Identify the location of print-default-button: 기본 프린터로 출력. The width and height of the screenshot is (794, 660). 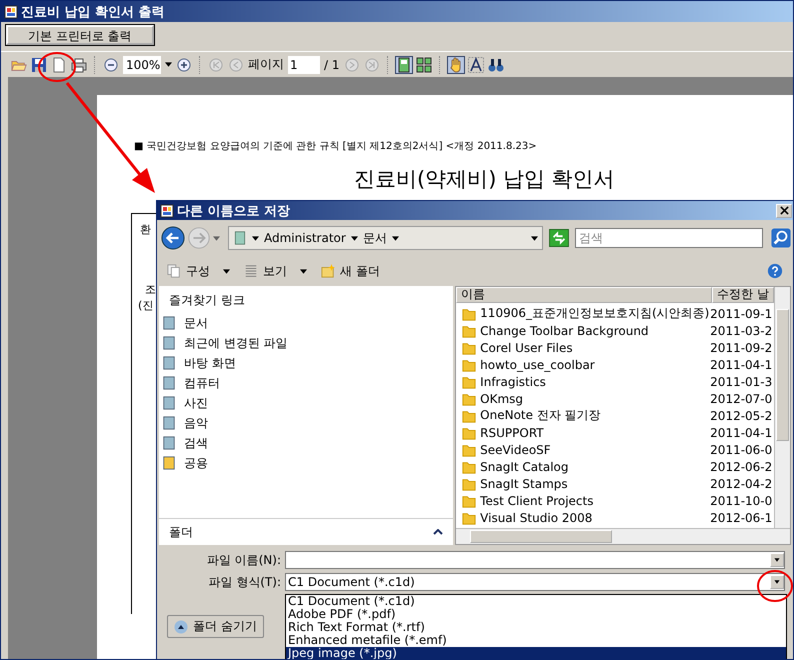
(80, 35).